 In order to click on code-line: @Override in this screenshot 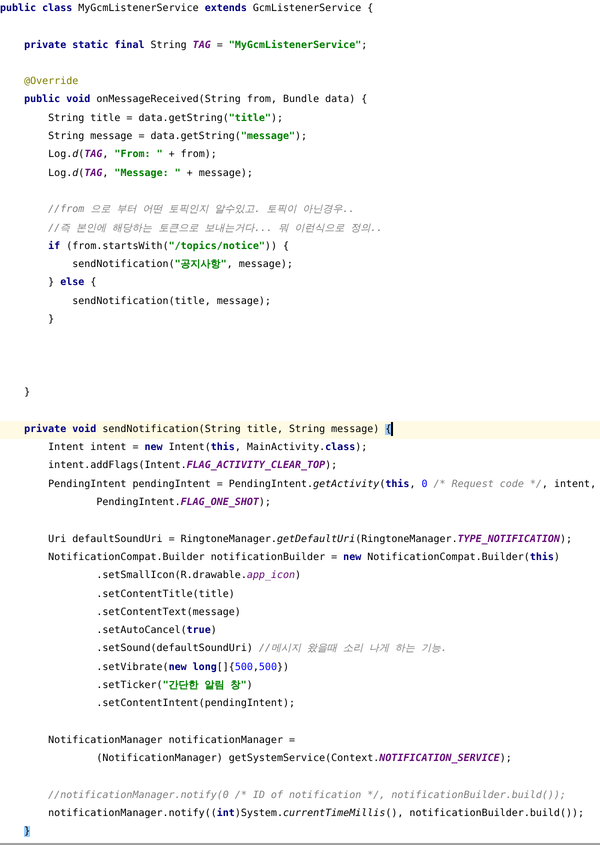, I will do `click(51, 82)`.